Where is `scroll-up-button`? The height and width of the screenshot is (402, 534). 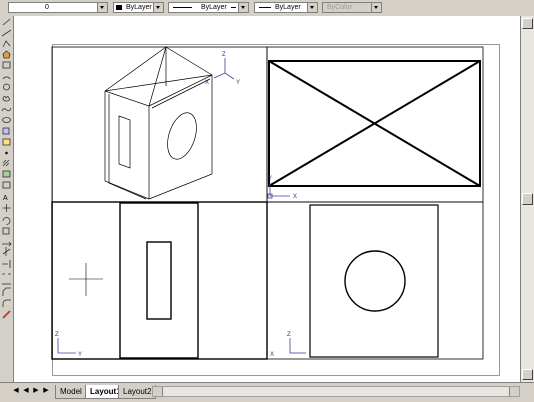
scroll-up-button is located at coordinates (527, 23).